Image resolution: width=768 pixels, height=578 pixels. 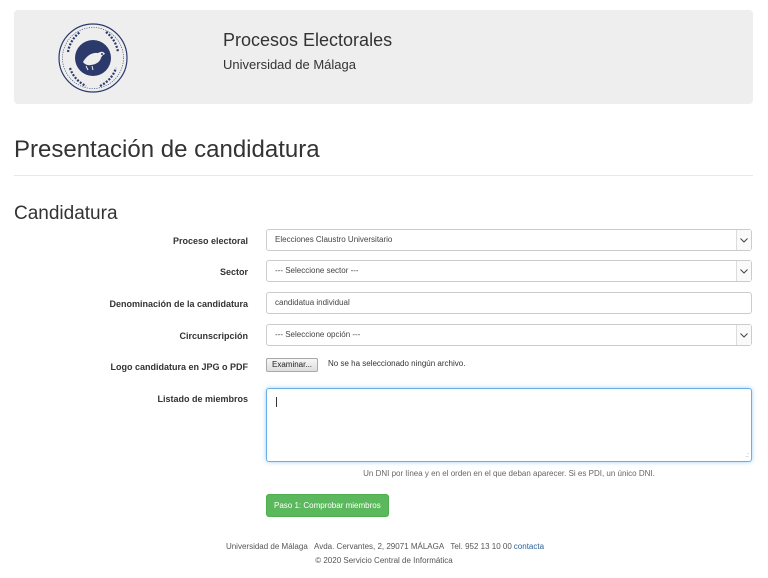 I want to click on contact-link: contacta, so click(x=529, y=546).